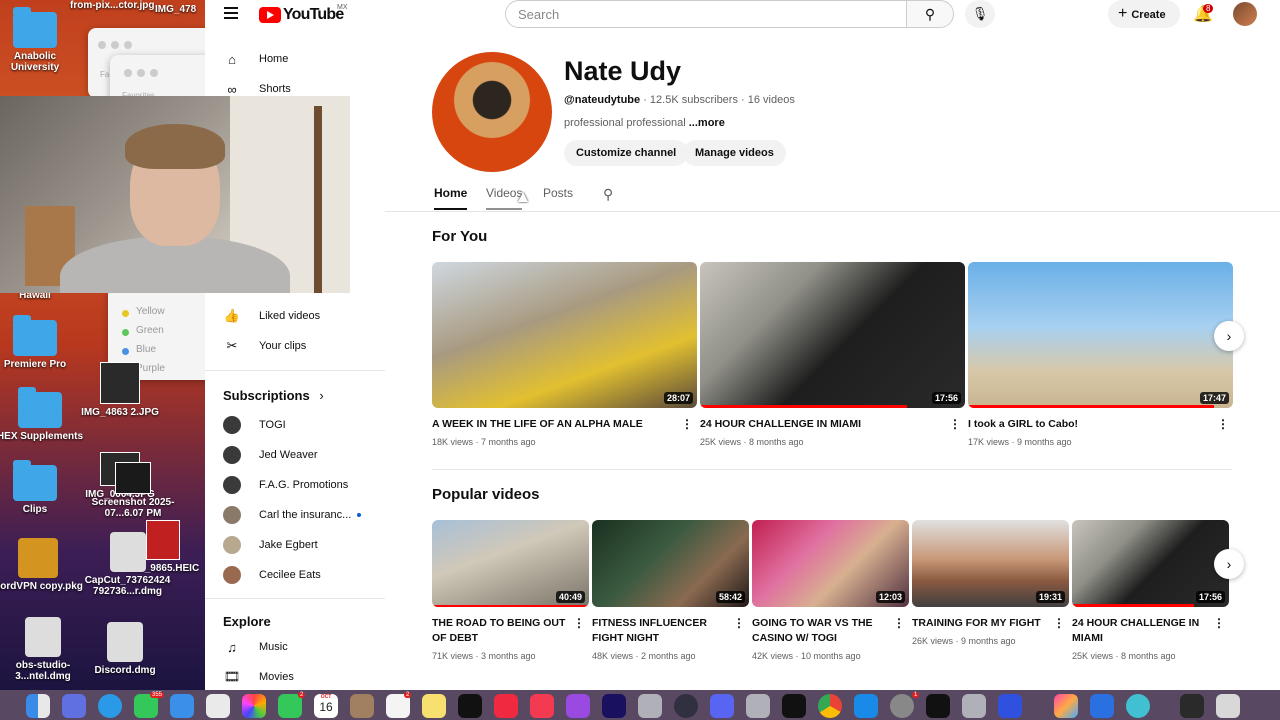 This screenshot has width=1280, height=720. What do you see at coordinates (290, 706) in the screenshot?
I see `facetime-icon` at bounding box center [290, 706].